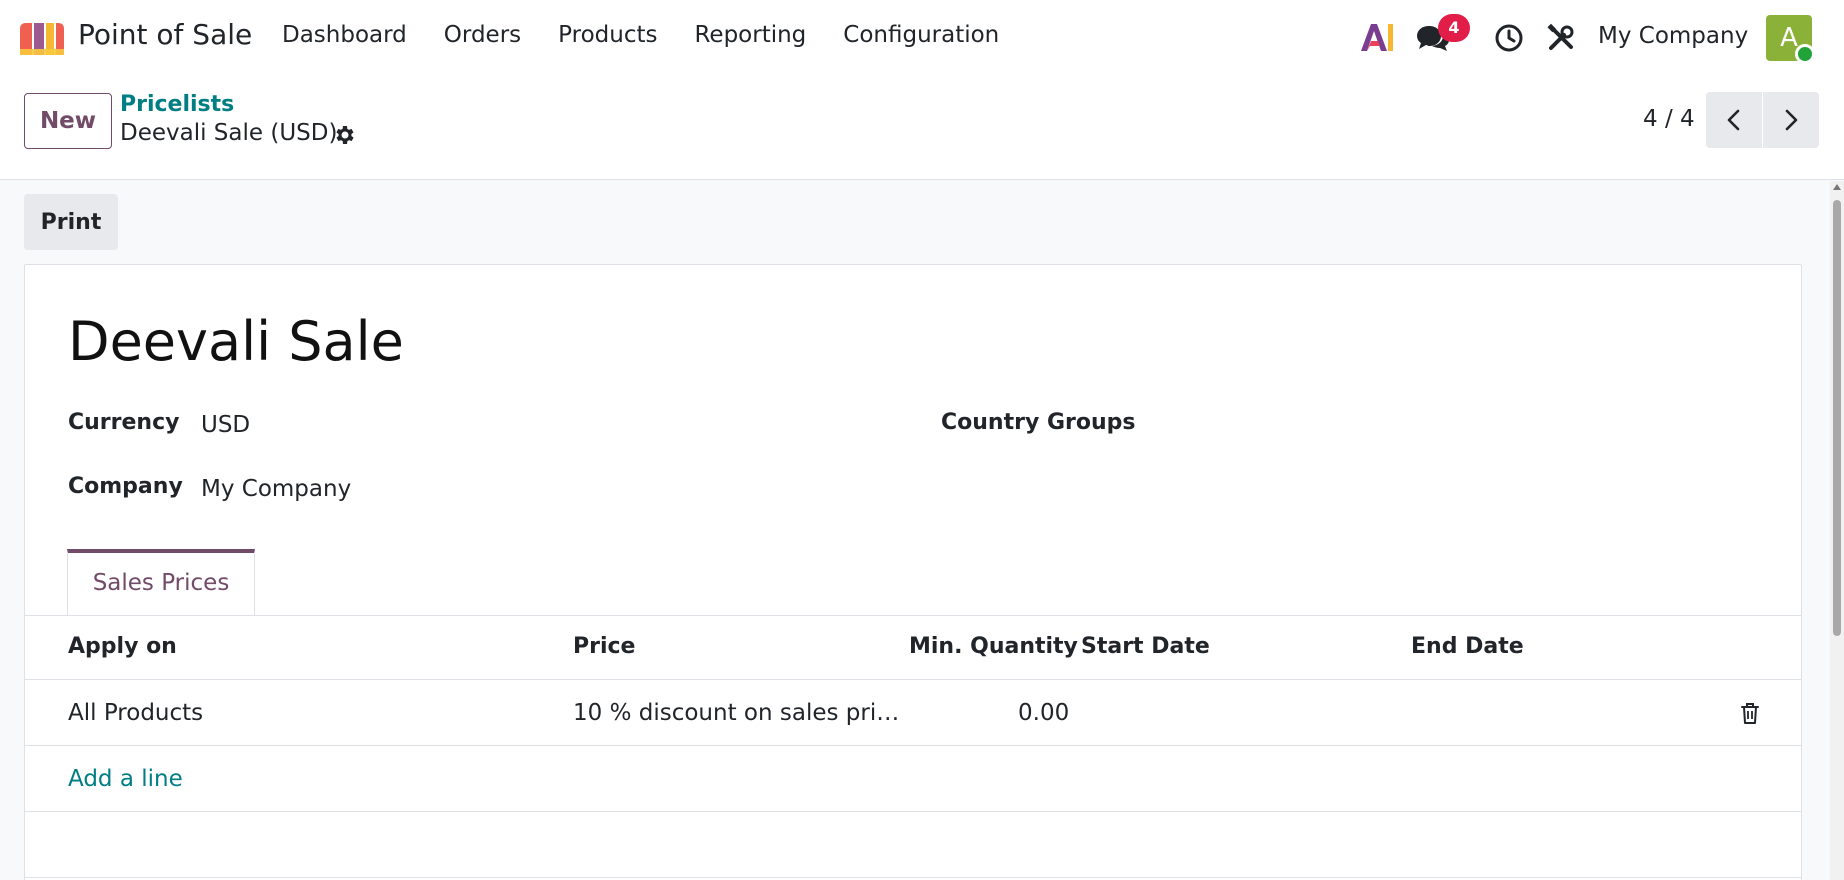  Describe the element at coordinates (993, 646) in the screenshot. I see `column-min-quantity: Min. Quantity` at that location.